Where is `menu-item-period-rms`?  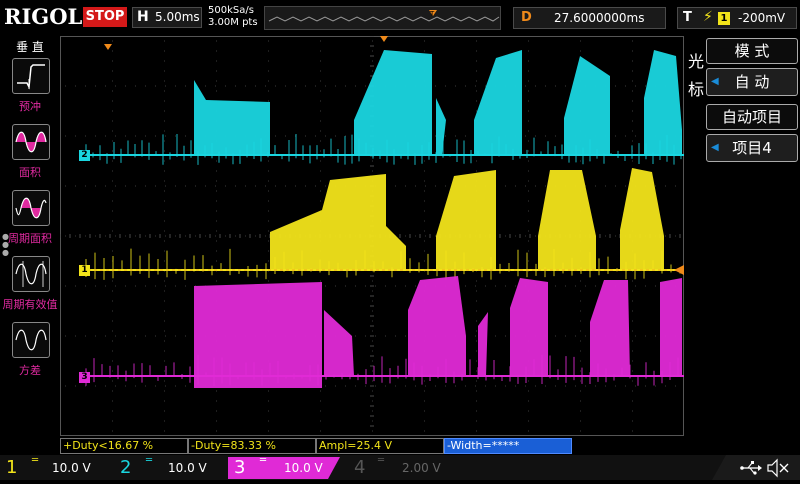 menu-item-period-rms is located at coordinates (31, 274).